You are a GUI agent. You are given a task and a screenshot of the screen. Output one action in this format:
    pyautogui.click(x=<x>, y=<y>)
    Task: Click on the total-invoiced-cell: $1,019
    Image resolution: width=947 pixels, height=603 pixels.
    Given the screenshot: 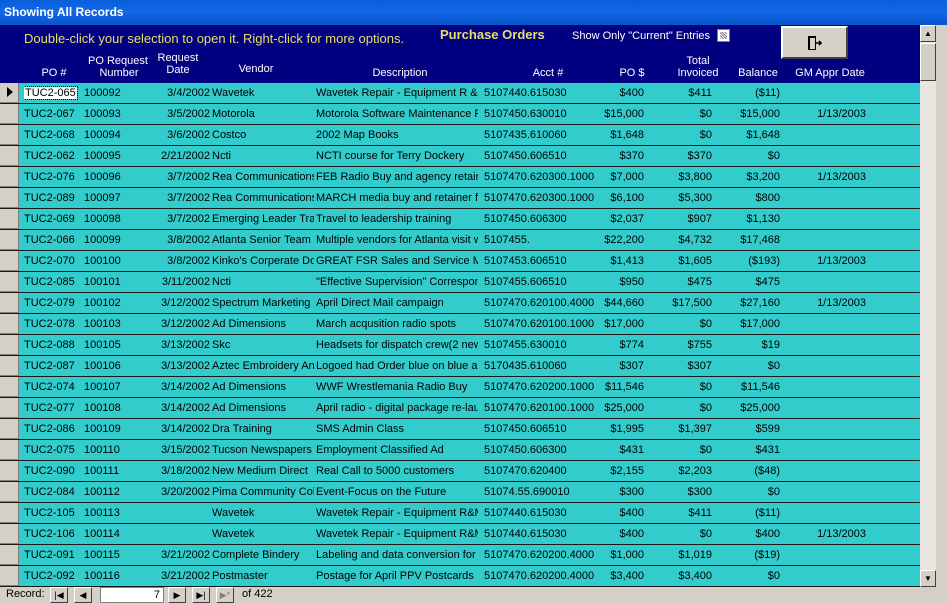 What is the action you would take?
    pyautogui.click(x=688, y=555)
    